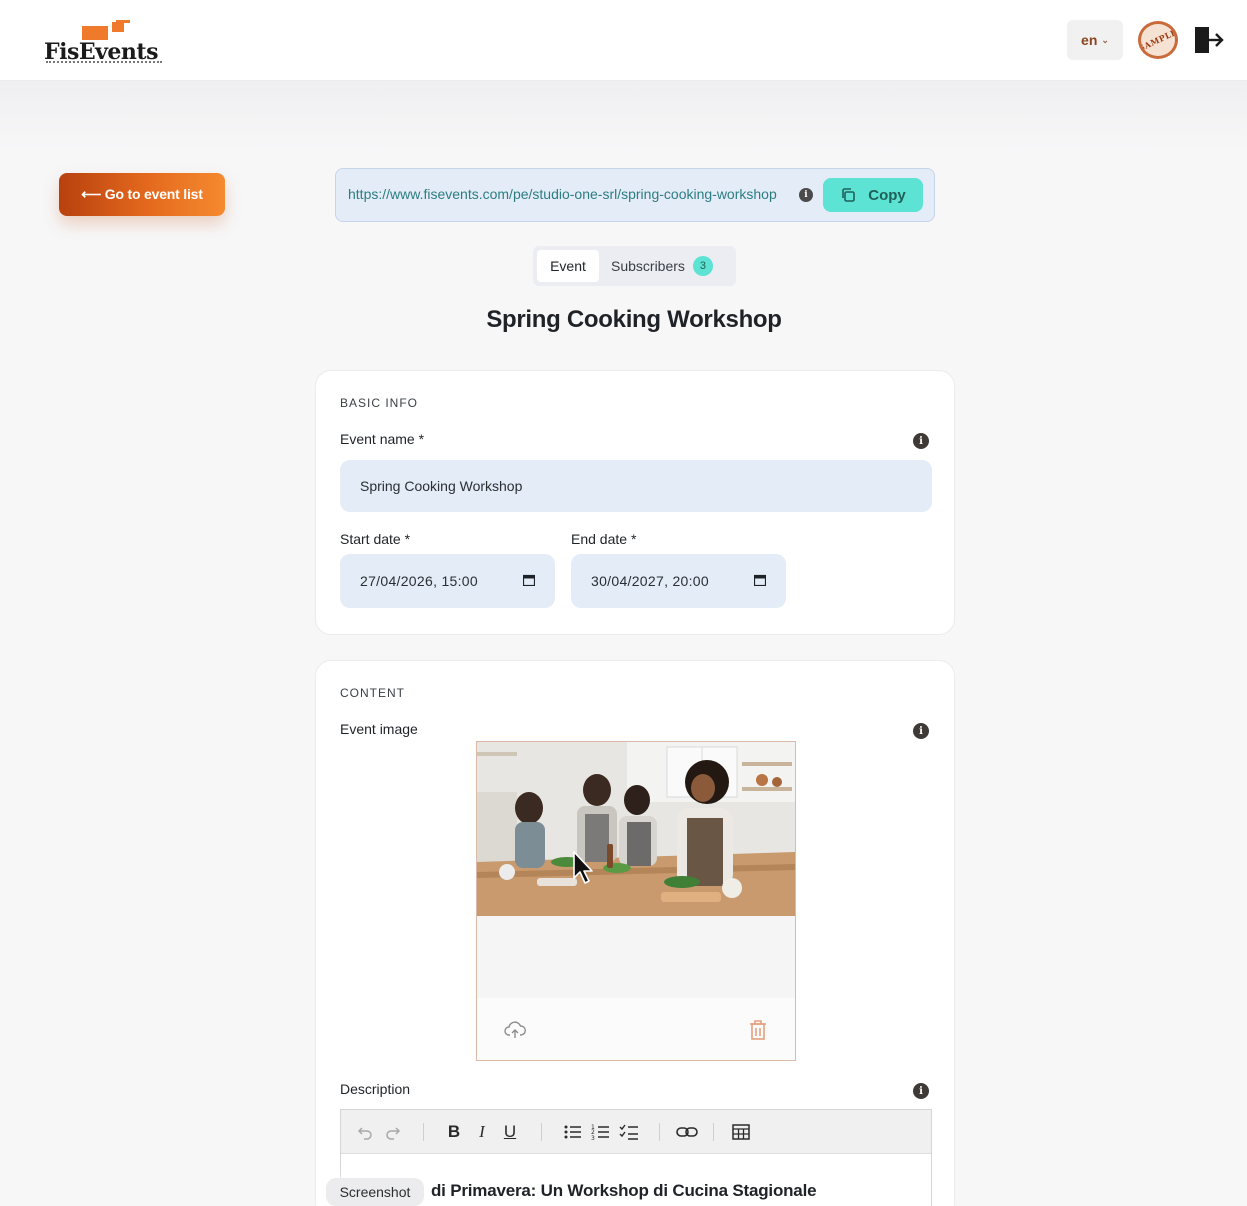 The width and height of the screenshot is (1247, 1206). What do you see at coordinates (601, 1132) in the screenshot?
I see `numbered-list-icon: 123` at bounding box center [601, 1132].